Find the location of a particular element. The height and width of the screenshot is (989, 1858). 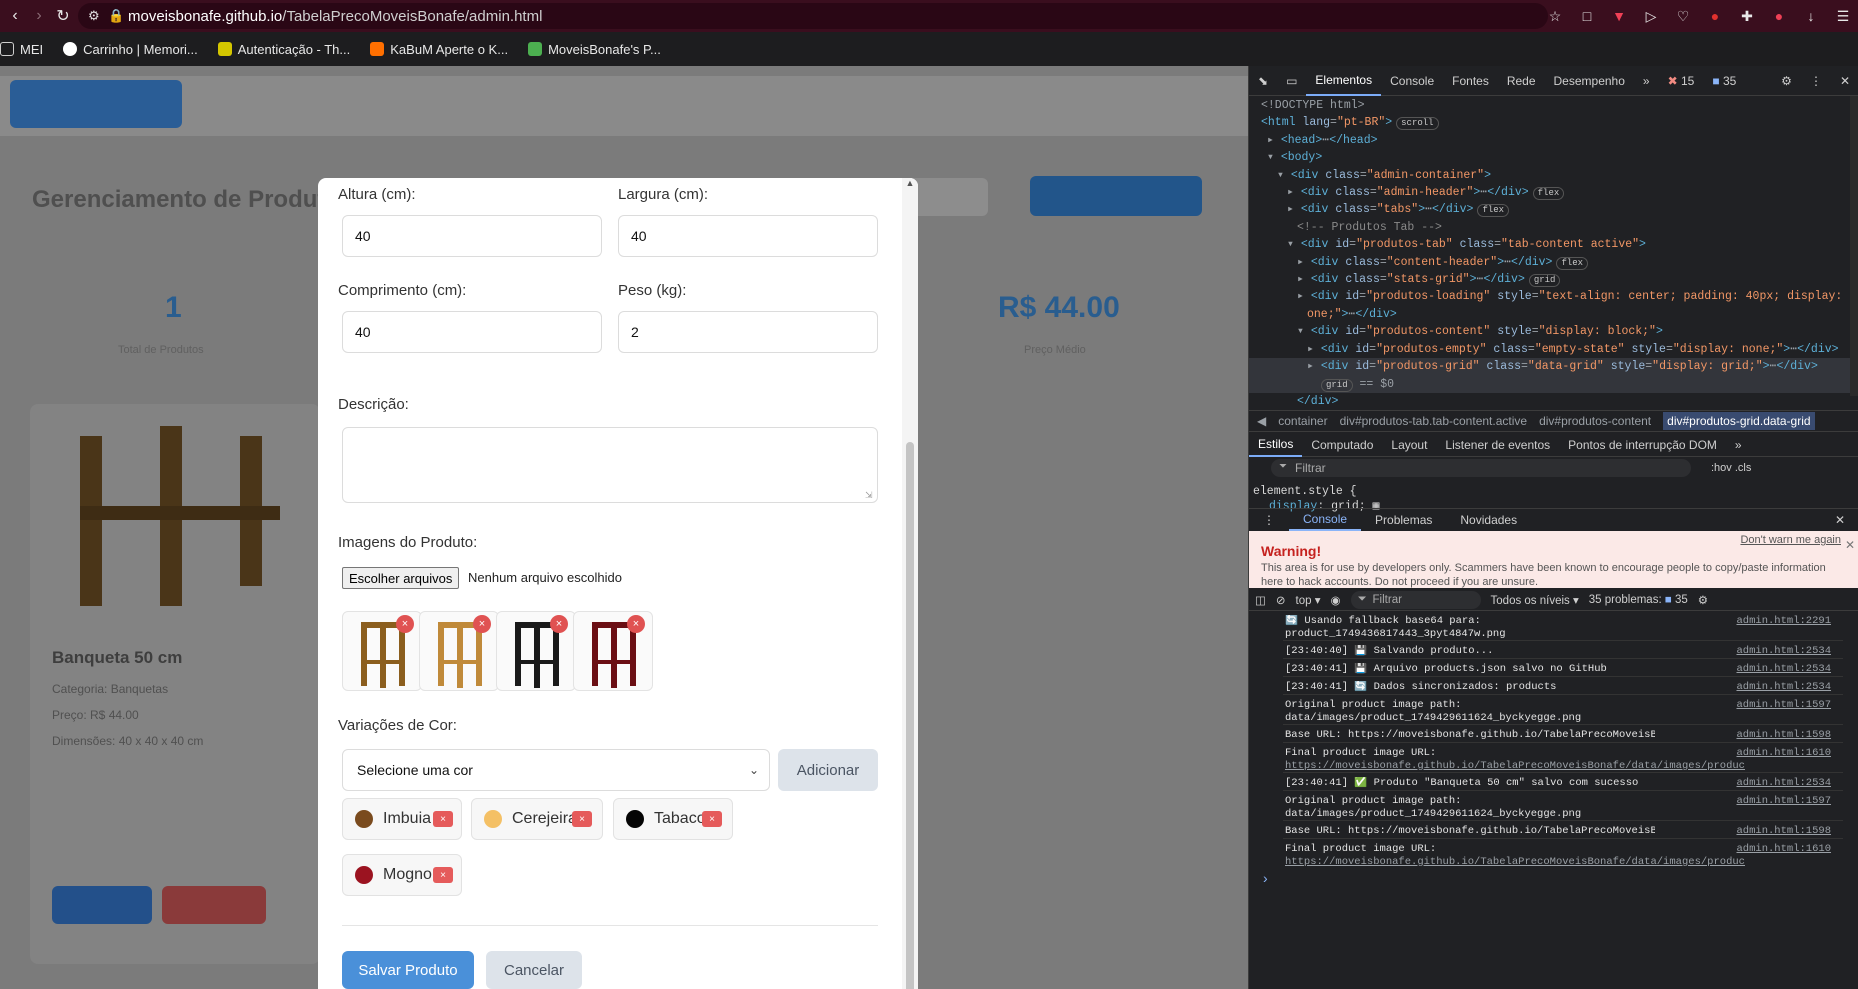

tab-layout: Layout is located at coordinates (1409, 445).